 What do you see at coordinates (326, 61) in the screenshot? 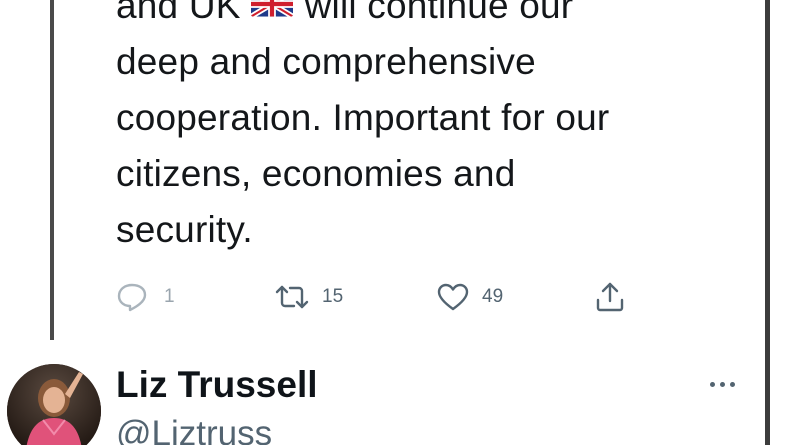
I see `tweet-text-line: deep and comprehensive` at bounding box center [326, 61].